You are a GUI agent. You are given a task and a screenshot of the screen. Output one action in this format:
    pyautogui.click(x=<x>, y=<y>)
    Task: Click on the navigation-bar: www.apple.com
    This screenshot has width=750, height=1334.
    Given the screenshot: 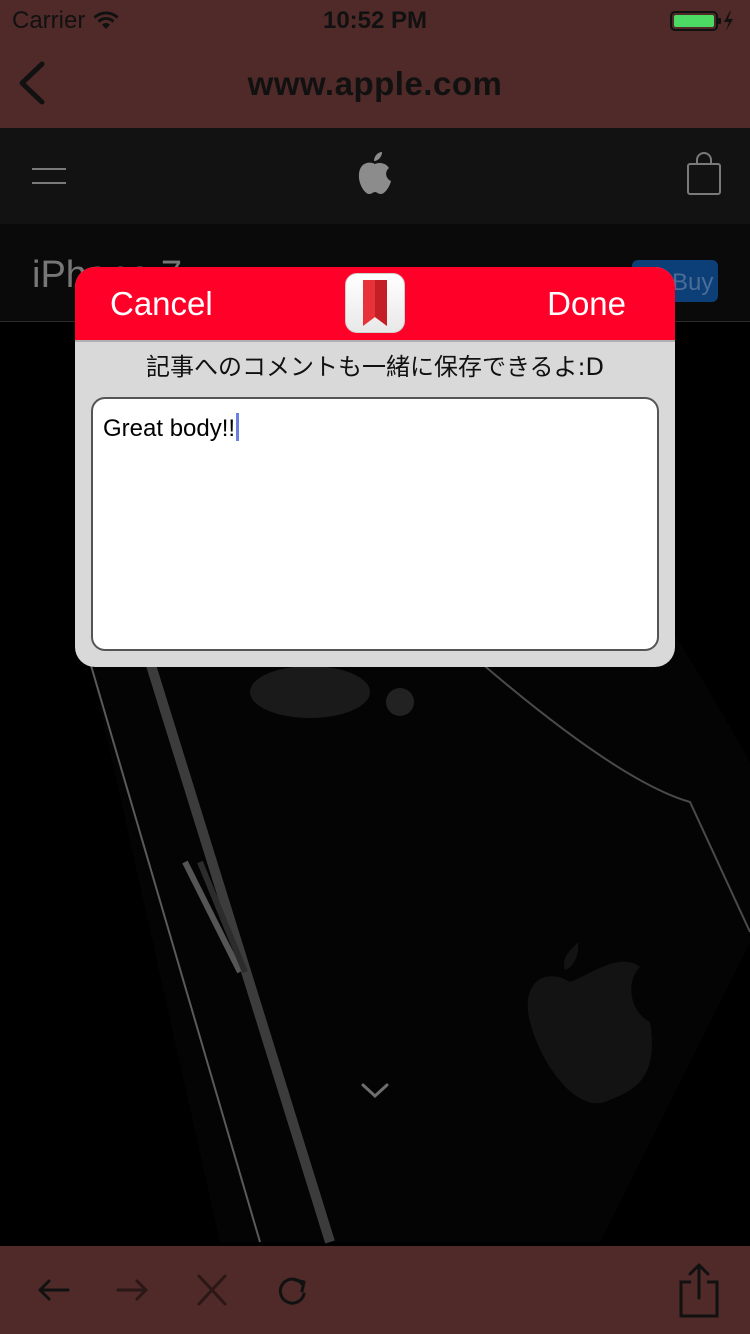 What is the action you would take?
    pyautogui.click(x=375, y=84)
    